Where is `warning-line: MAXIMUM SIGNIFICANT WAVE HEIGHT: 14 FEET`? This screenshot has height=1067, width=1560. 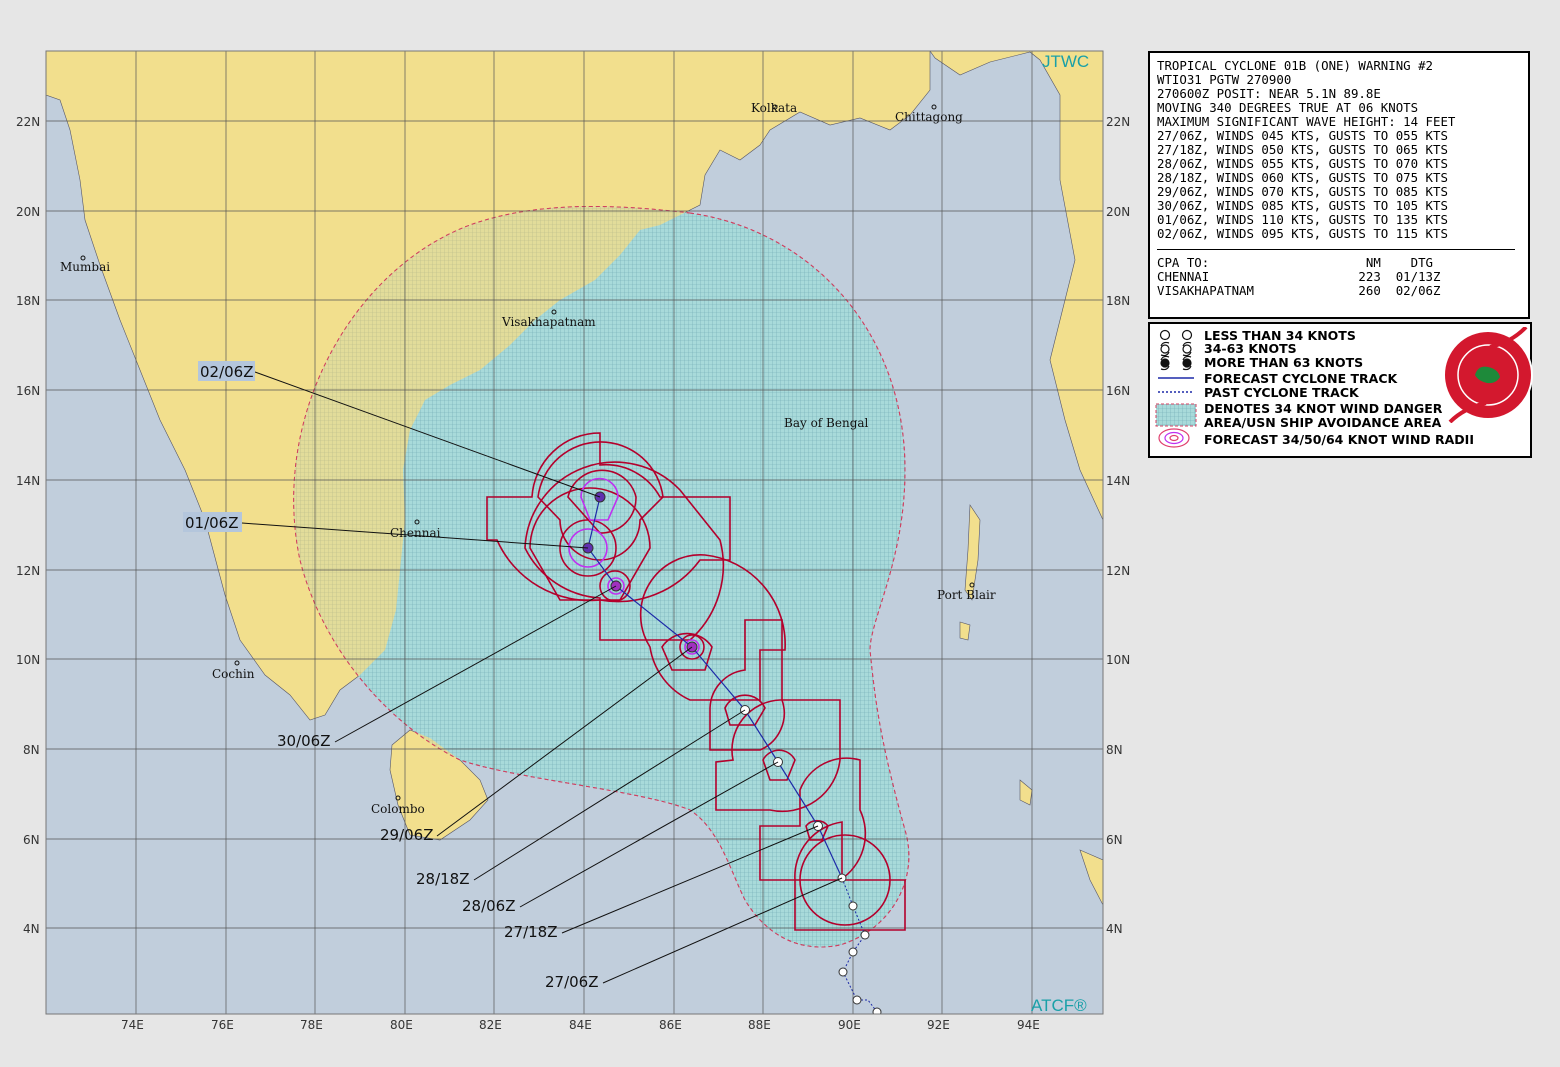
warning-line: MAXIMUM SIGNIFICANT WAVE HEIGHT: 14 FEET is located at coordinates (1306, 121).